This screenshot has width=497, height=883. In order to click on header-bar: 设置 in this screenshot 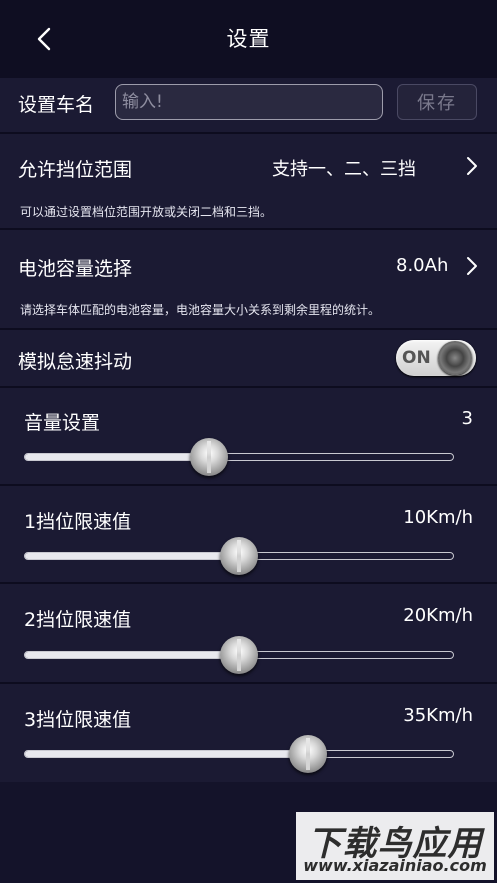, I will do `click(248, 39)`.